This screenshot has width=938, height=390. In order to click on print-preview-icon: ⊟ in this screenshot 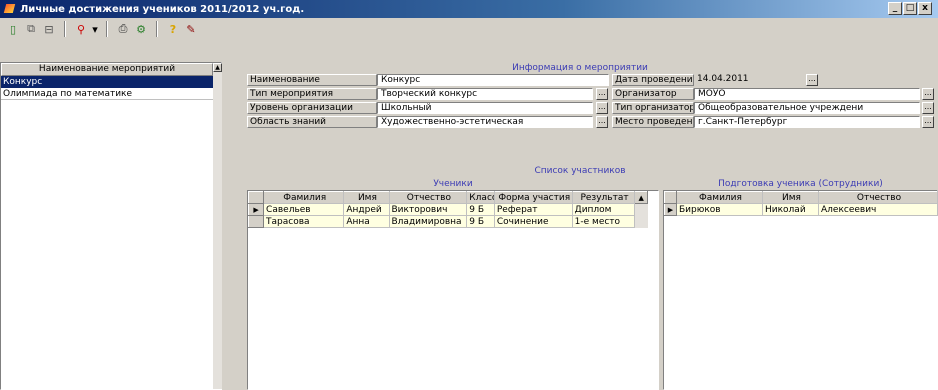, I will do `click(49, 29)`.